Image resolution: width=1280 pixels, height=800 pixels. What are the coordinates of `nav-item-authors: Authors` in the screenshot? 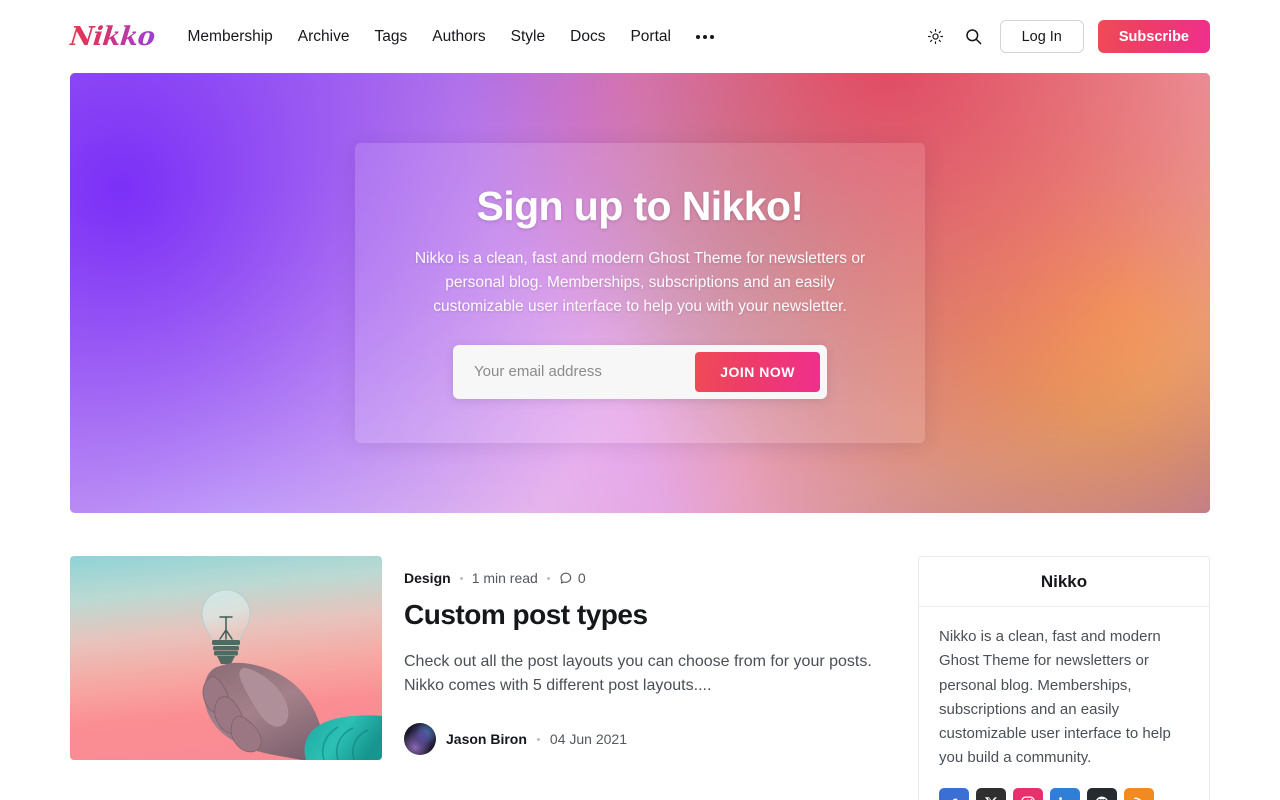 It's located at (458, 37).